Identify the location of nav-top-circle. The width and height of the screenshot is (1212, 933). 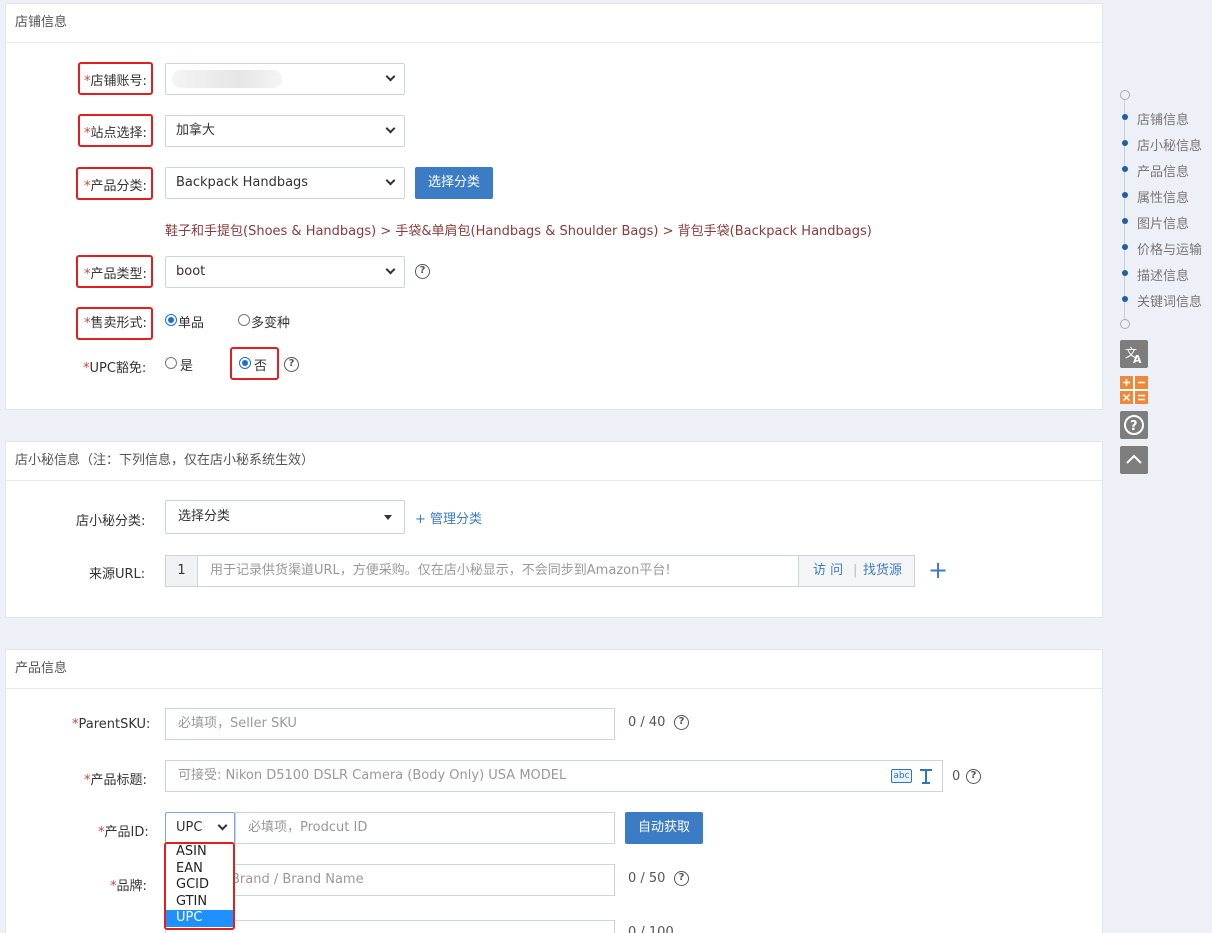
(1125, 95).